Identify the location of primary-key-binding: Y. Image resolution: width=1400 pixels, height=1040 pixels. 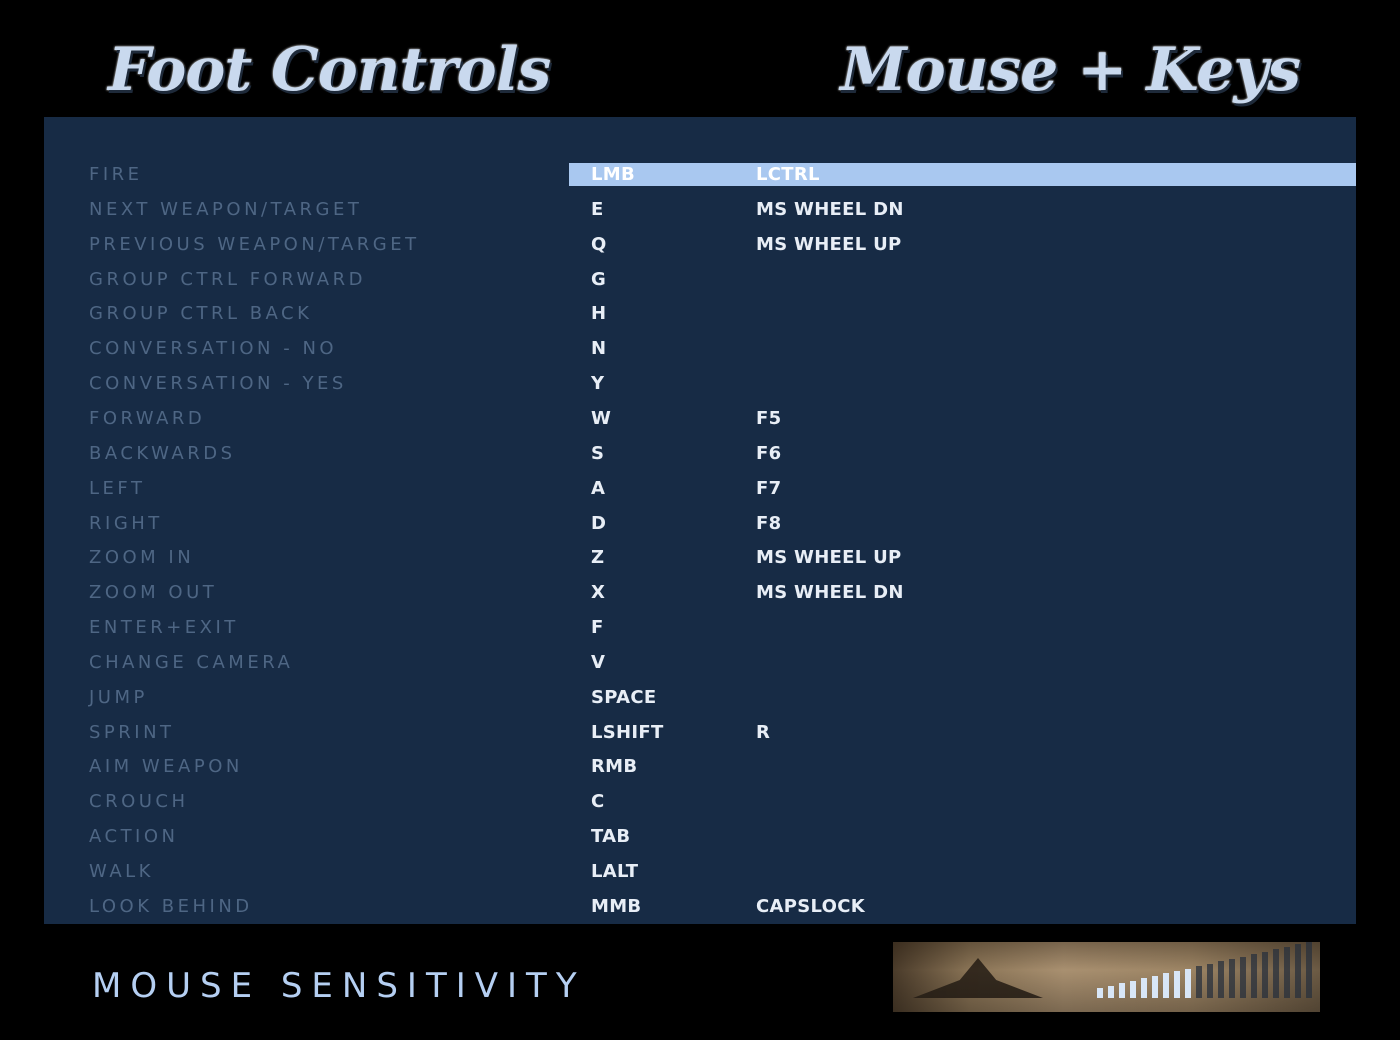
(597, 383).